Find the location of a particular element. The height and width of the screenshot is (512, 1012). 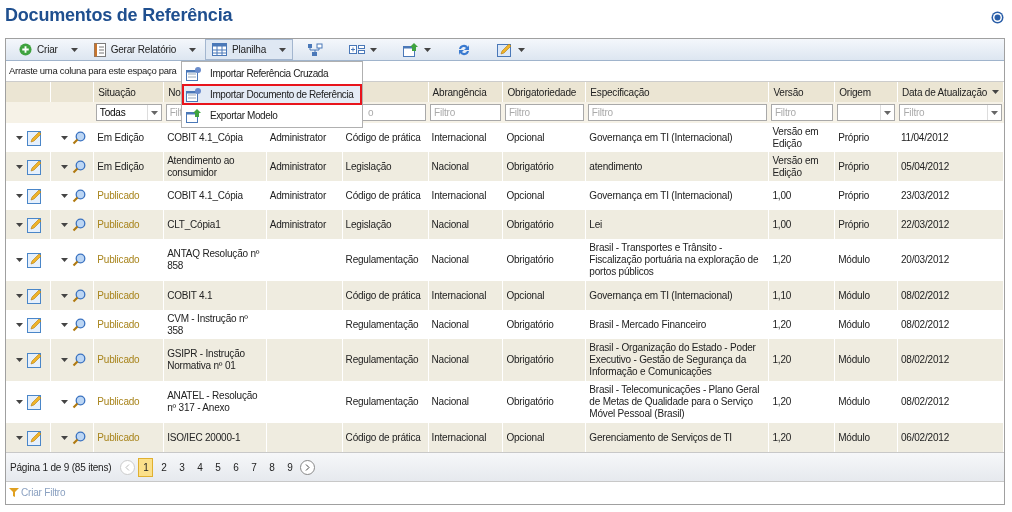

table-cell: COBIT 4.1 is located at coordinates (190, 295).